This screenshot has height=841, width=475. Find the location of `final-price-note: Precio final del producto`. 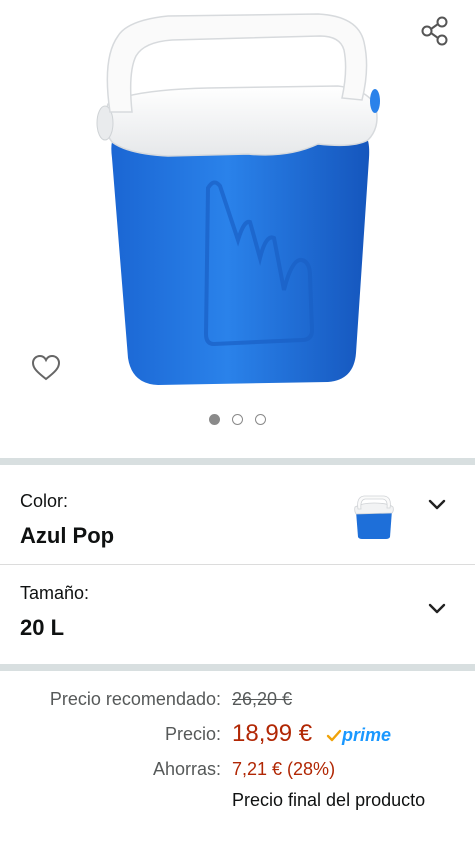

final-price-note: Precio final del producto is located at coordinates (329, 800).